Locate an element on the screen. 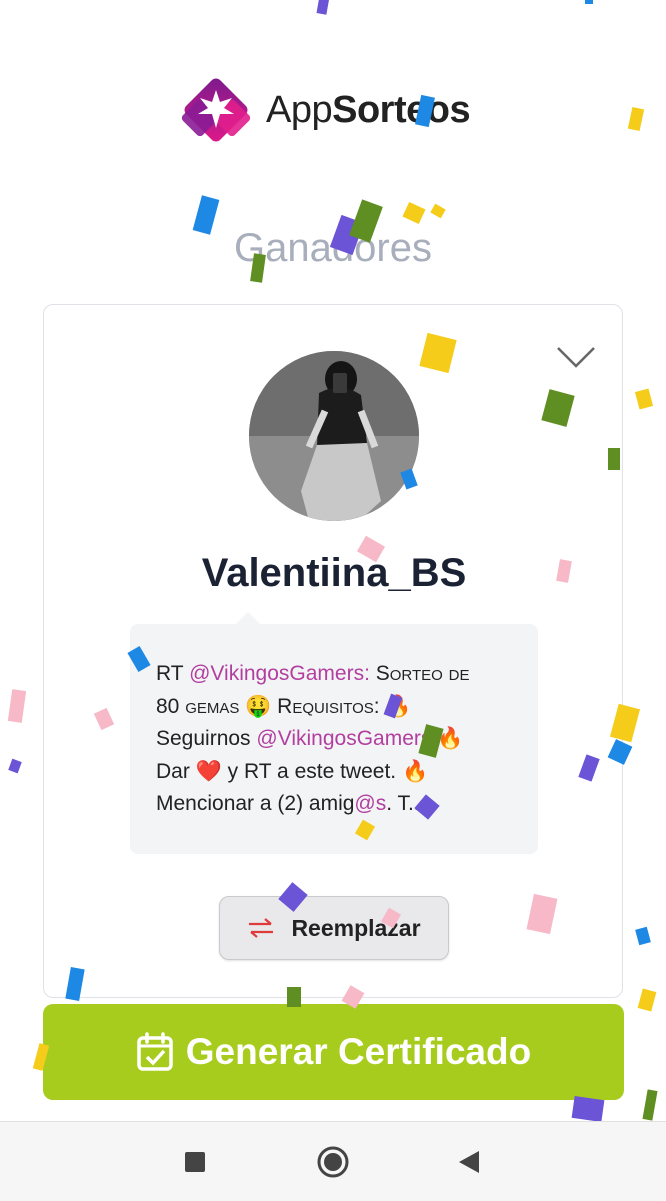  tweet-mention: @s is located at coordinates (370, 803).